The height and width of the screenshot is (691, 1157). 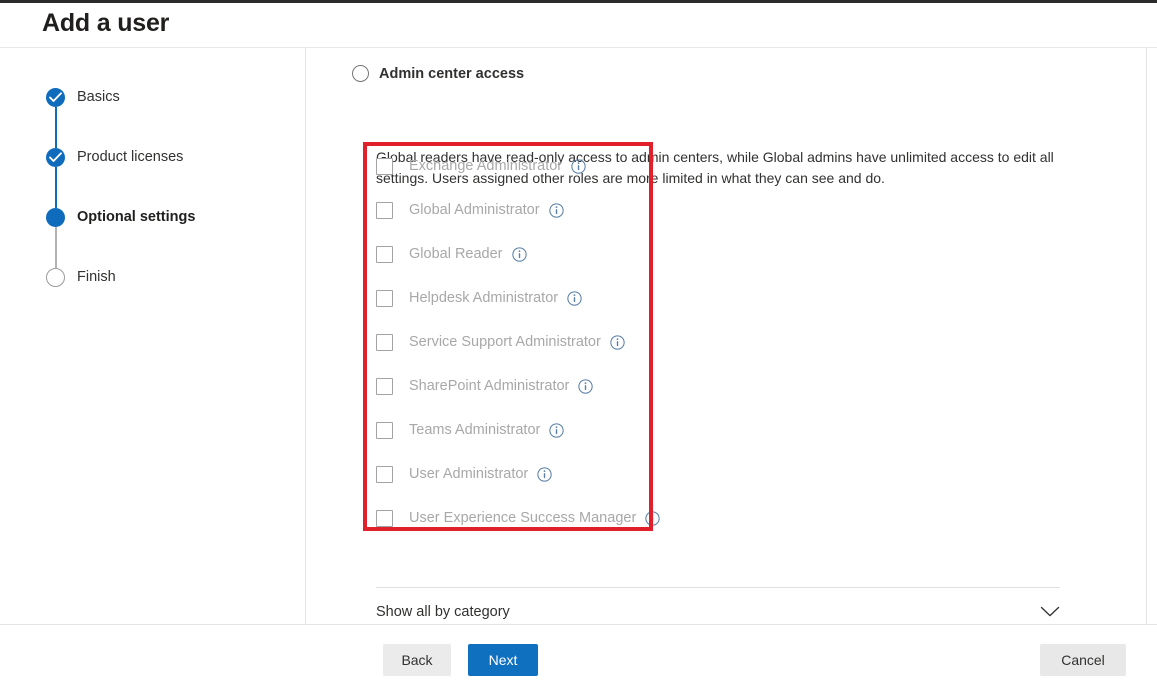 What do you see at coordinates (55, 277) in the screenshot?
I see `step-pending-circle-icon` at bounding box center [55, 277].